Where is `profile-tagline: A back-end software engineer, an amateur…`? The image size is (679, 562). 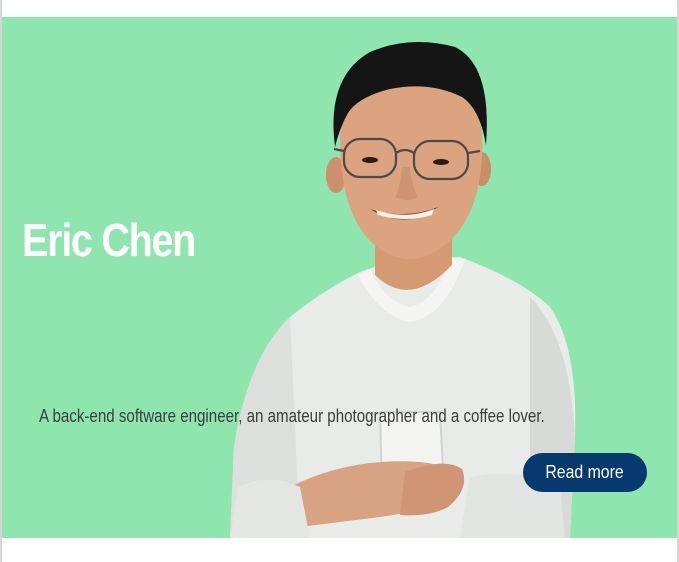 profile-tagline: A back-end software engineer, an amateur… is located at coordinates (292, 416).